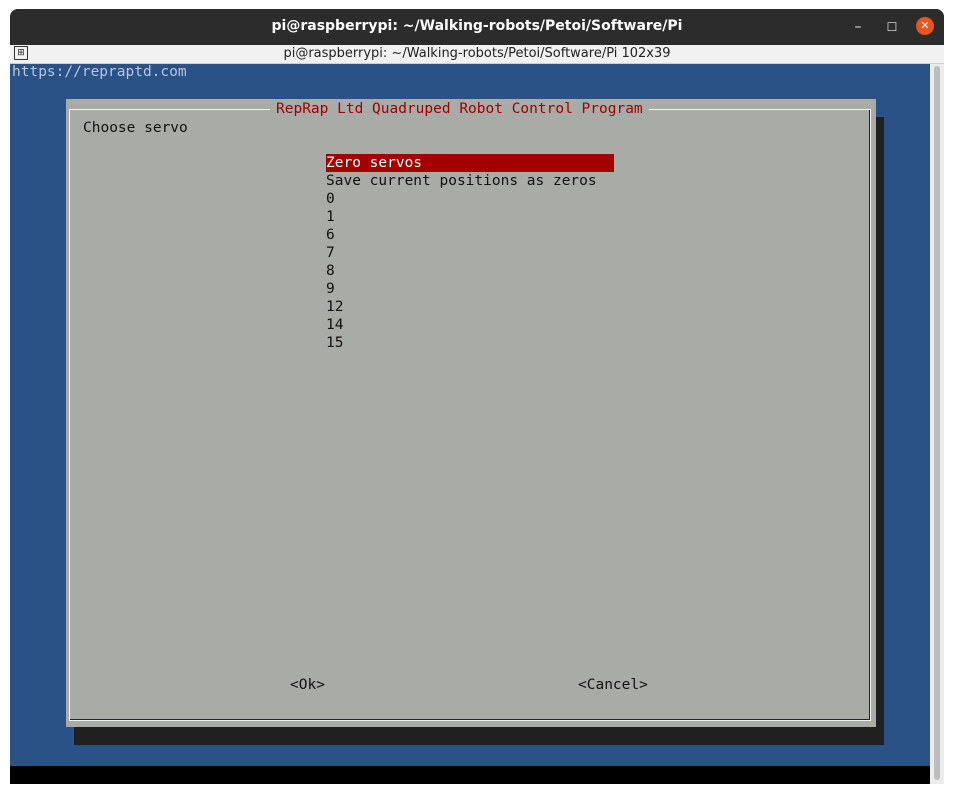 The width and height of the screenshot is (954, 792). I want to click on menu-item-servo-0: 0, so click(471, 199).